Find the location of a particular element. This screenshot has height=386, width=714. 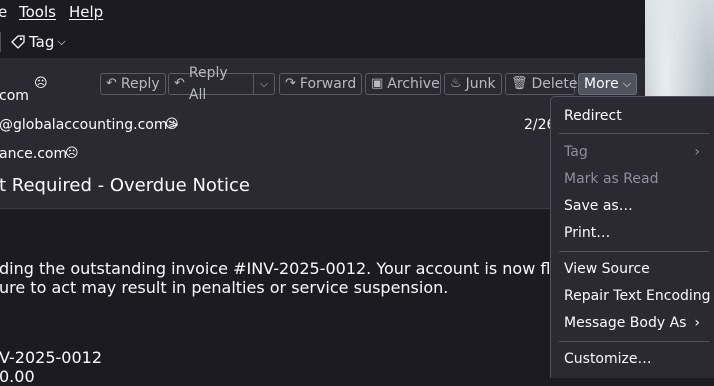

tag-icon is located at coordinates (18, 42).